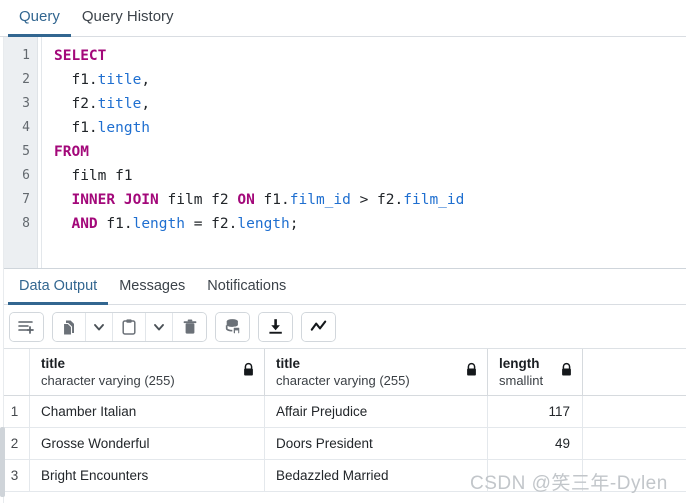 This screenshot has width=686, height=503. I want to click on graph-visualiser-icon, so click(318, 326).